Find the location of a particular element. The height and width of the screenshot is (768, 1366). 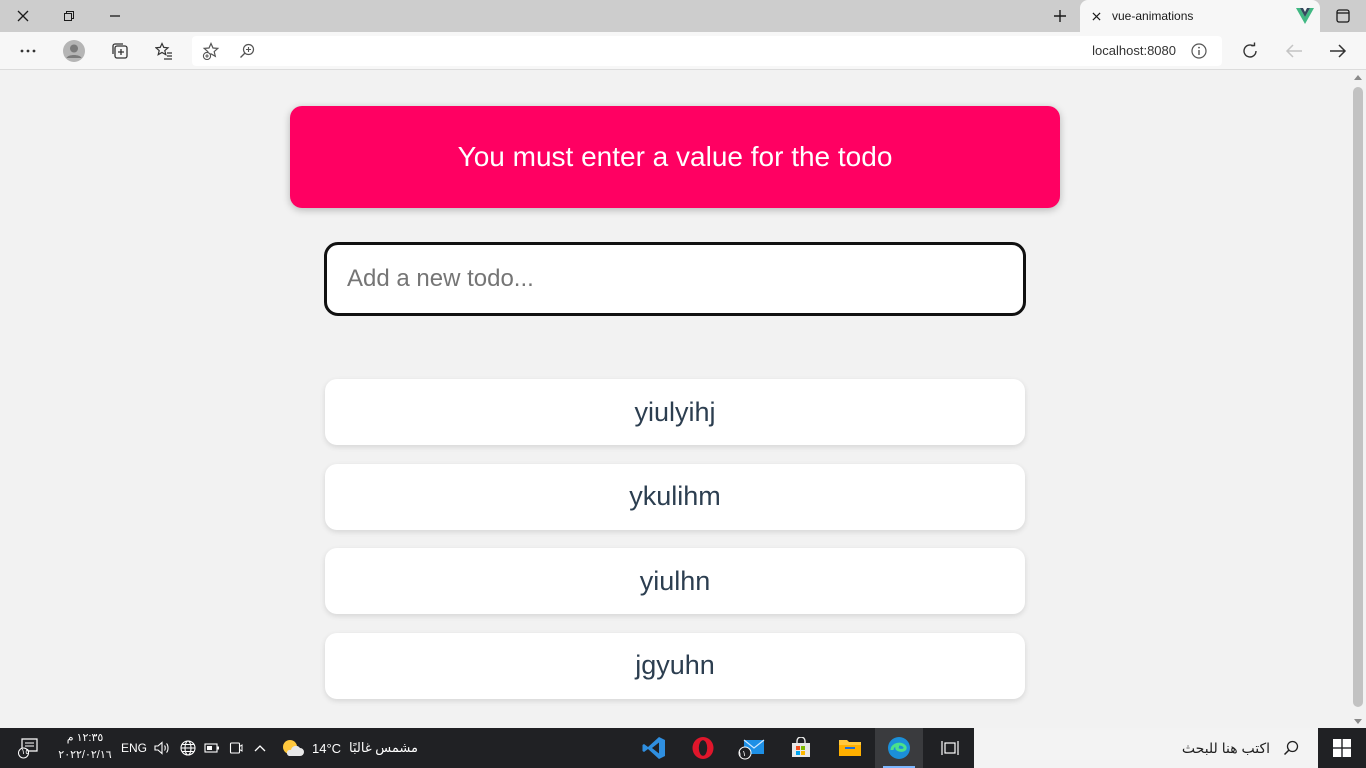

tab-actions-button is located at coordinates (1343, 16).